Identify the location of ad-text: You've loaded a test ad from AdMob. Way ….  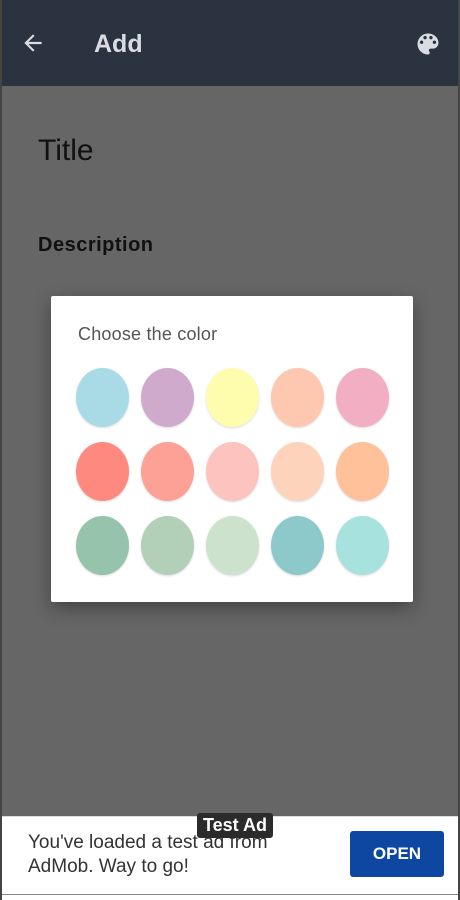
(148, 854).